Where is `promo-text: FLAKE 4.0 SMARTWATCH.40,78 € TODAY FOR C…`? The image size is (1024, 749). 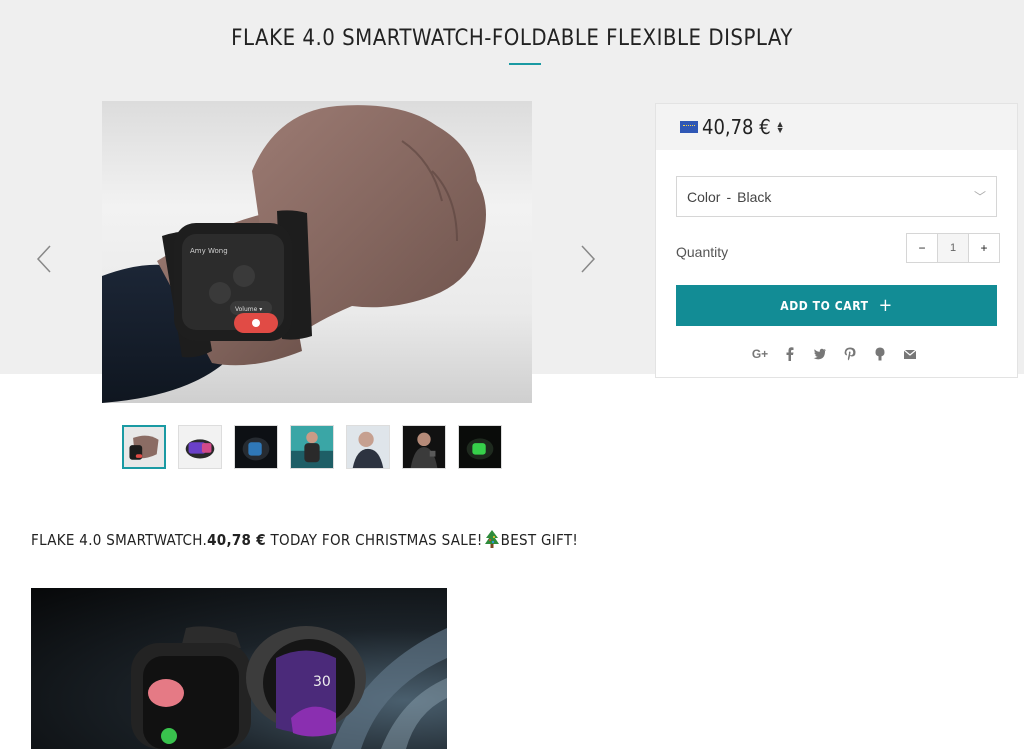
promo-text: FLAKE 4.0 SMARTWATCH.40,78 € TODAY FOR C… is located at coordinates (304, 541).